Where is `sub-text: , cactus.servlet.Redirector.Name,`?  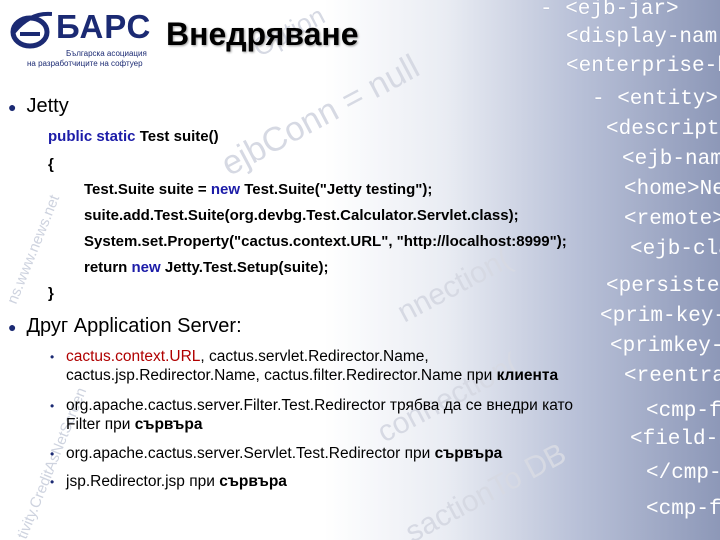 sub-text: , cactus.servlet.Redirector.Name, is located at coordinates (314, 356).